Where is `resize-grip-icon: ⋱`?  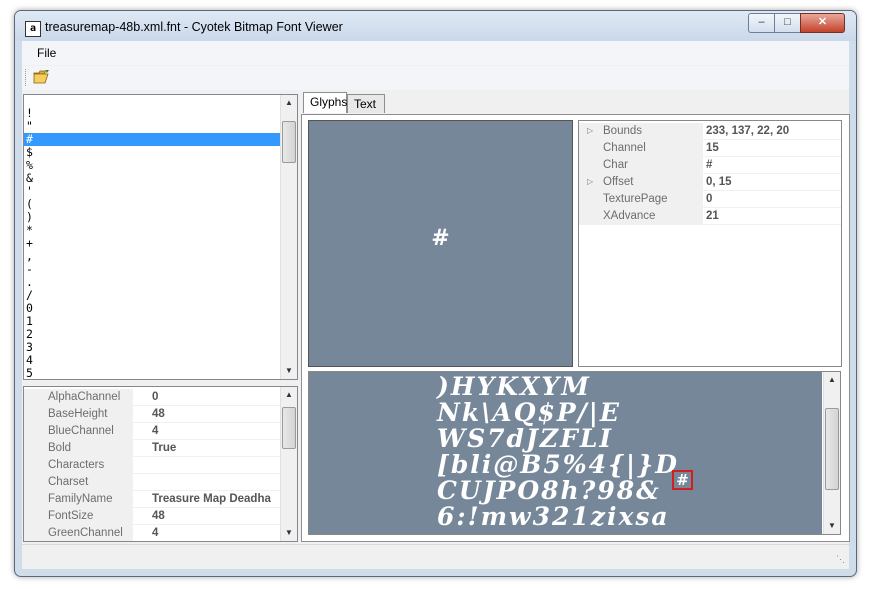
resize-grip-icon: ⋱ is located at coordinates (840, 559).